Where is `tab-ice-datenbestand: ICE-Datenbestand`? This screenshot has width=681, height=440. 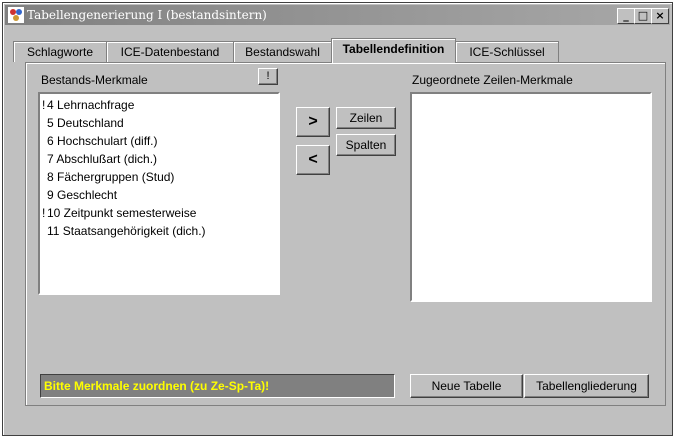
tab-ice-datenbestand: ICE-Datenbestand is located at coordinates (170, 51).